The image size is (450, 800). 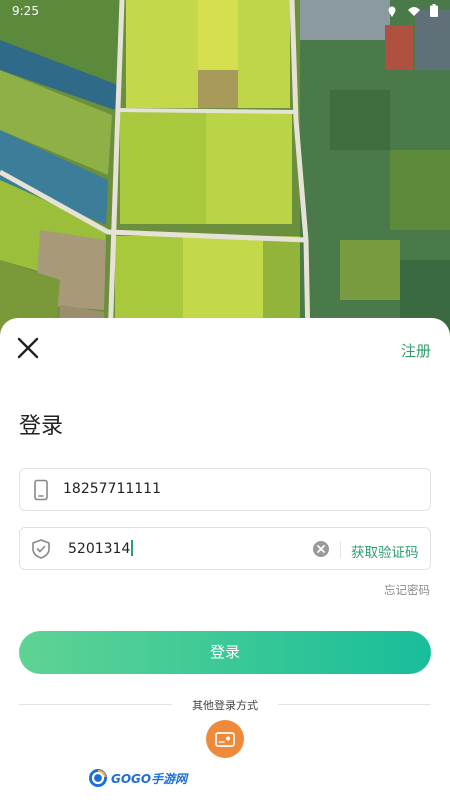 What do you see at coordinates (416, 350) in the screenshot?
I see `register-link: 注册` at bounding box center [416, 350].